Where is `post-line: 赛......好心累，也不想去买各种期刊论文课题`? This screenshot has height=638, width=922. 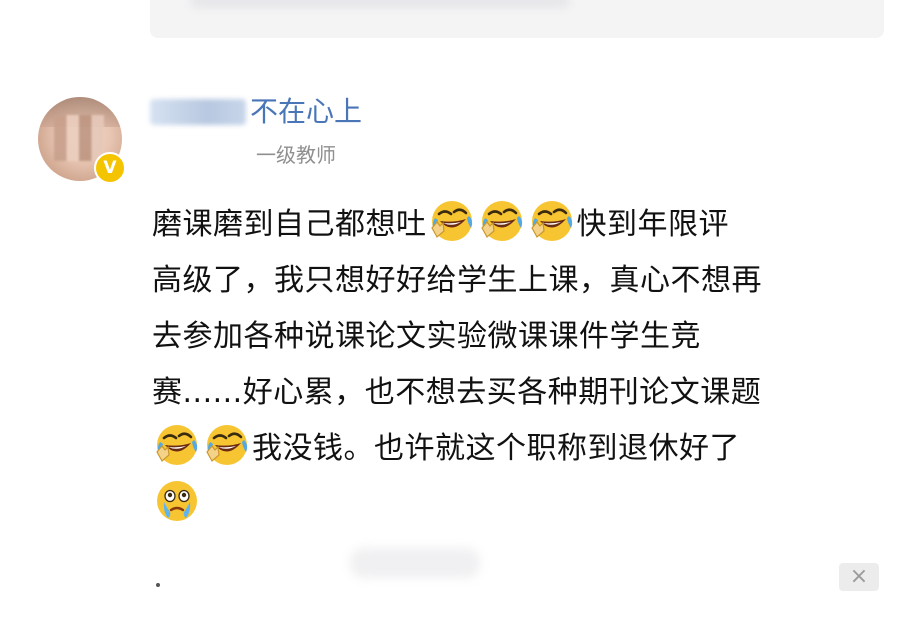 post-line: 赛......好心累，也不想去买各种期刊论文课题 is located at coordinates (522, 393).